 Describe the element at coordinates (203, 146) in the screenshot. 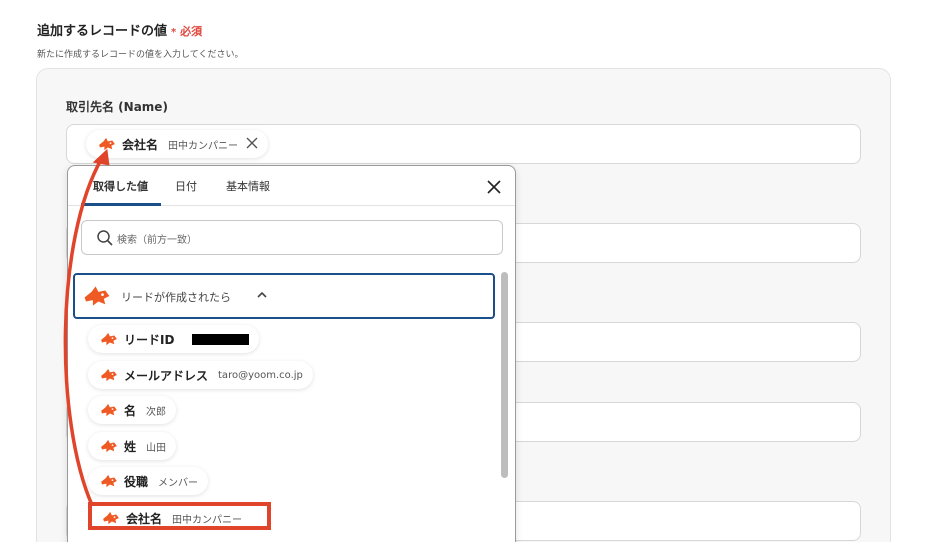

I see `chip-value: 田中カンパニー` at that location.